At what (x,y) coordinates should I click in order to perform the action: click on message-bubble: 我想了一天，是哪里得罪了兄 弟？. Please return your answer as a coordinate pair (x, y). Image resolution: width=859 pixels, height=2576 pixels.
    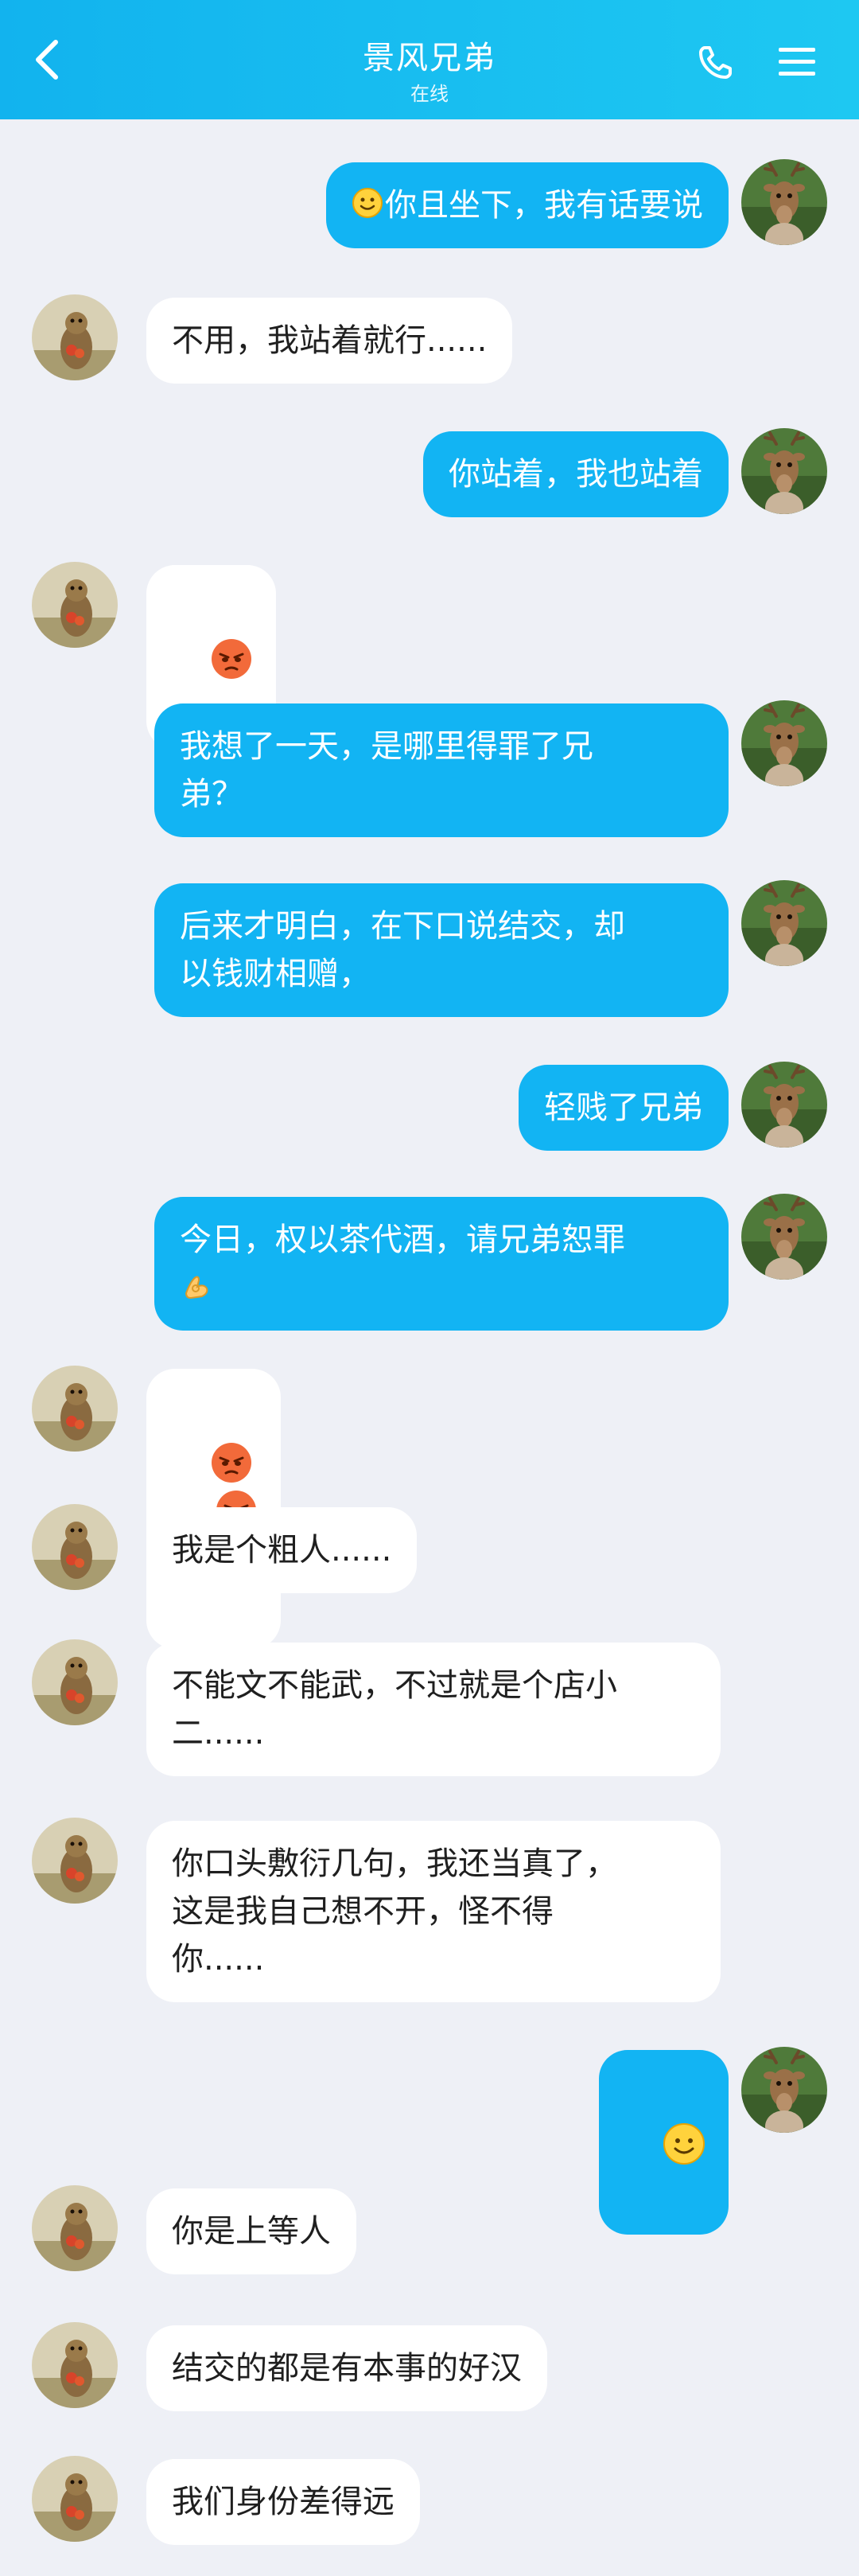
    Looking at the image, I should click on (441, 770).